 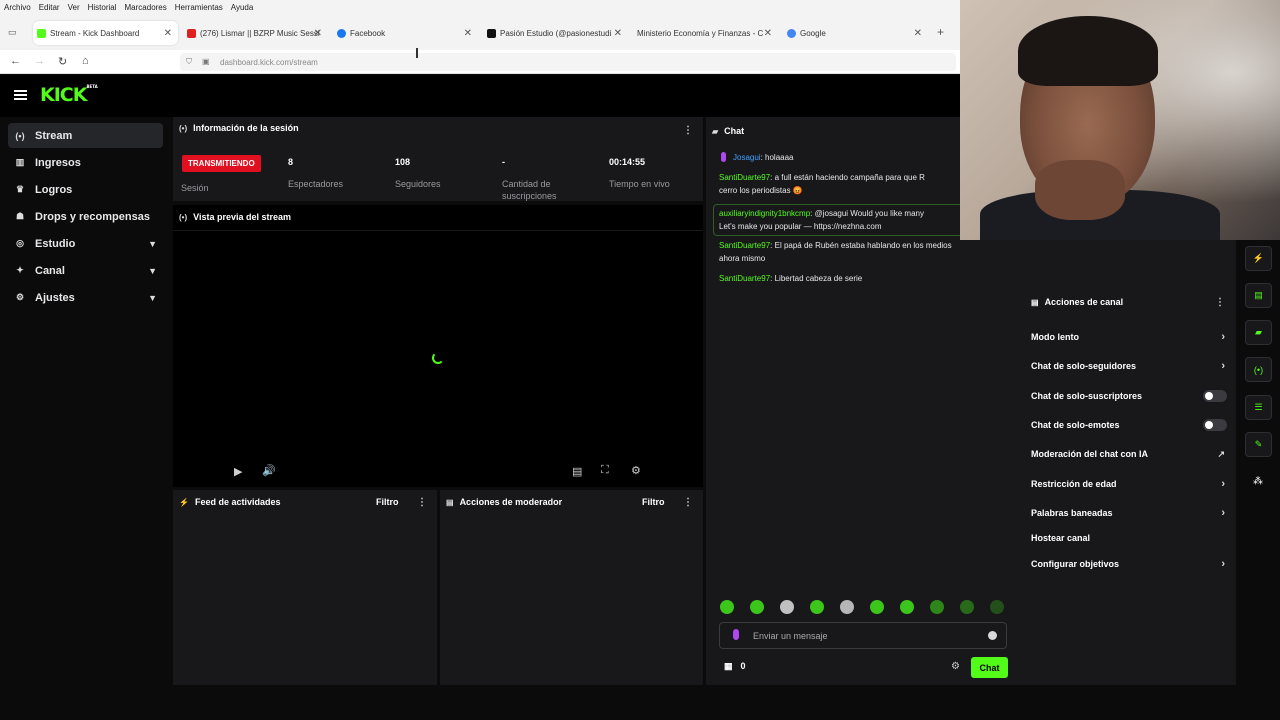 What do you see at coordinates (85, 162) in the screenshot?
I see `sidebar-item-ingresos: ▥ Ingresos` at bounding box center [85, 162].